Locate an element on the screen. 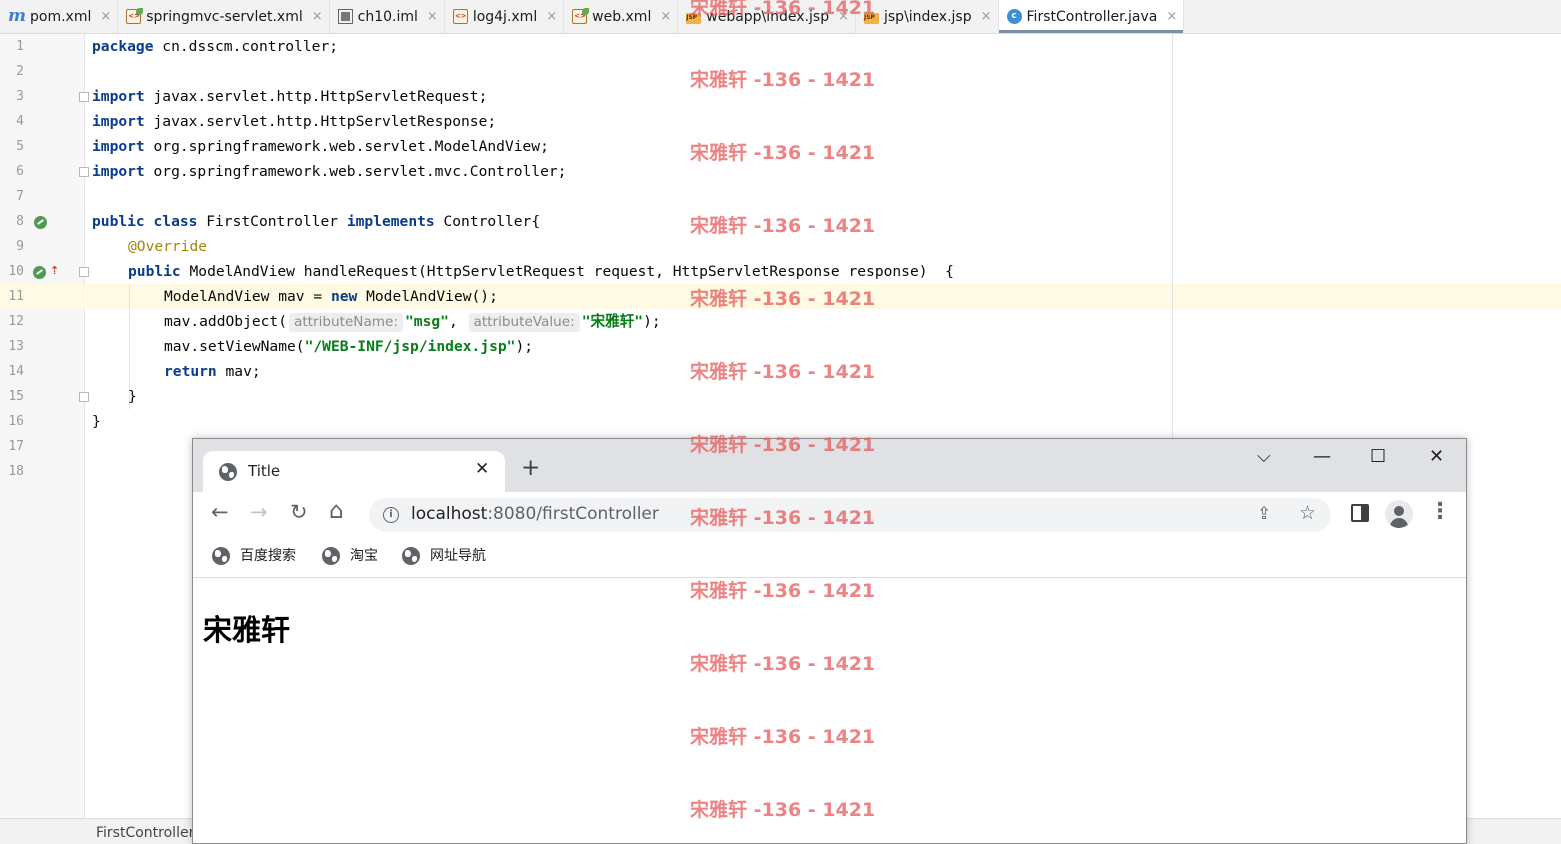 The height and width of the screenshot is (844, 1561). code-text: , is located at coordinates (457, 321).